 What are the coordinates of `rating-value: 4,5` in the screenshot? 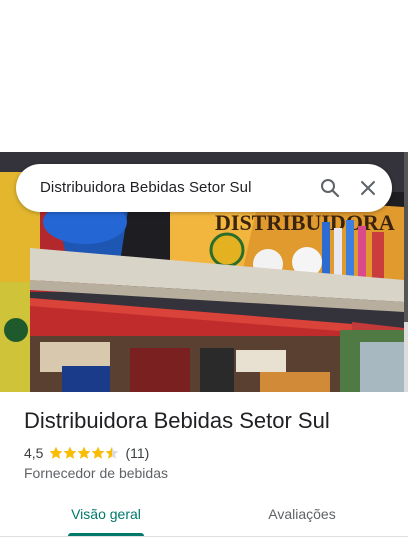 It's located at (34, 453).